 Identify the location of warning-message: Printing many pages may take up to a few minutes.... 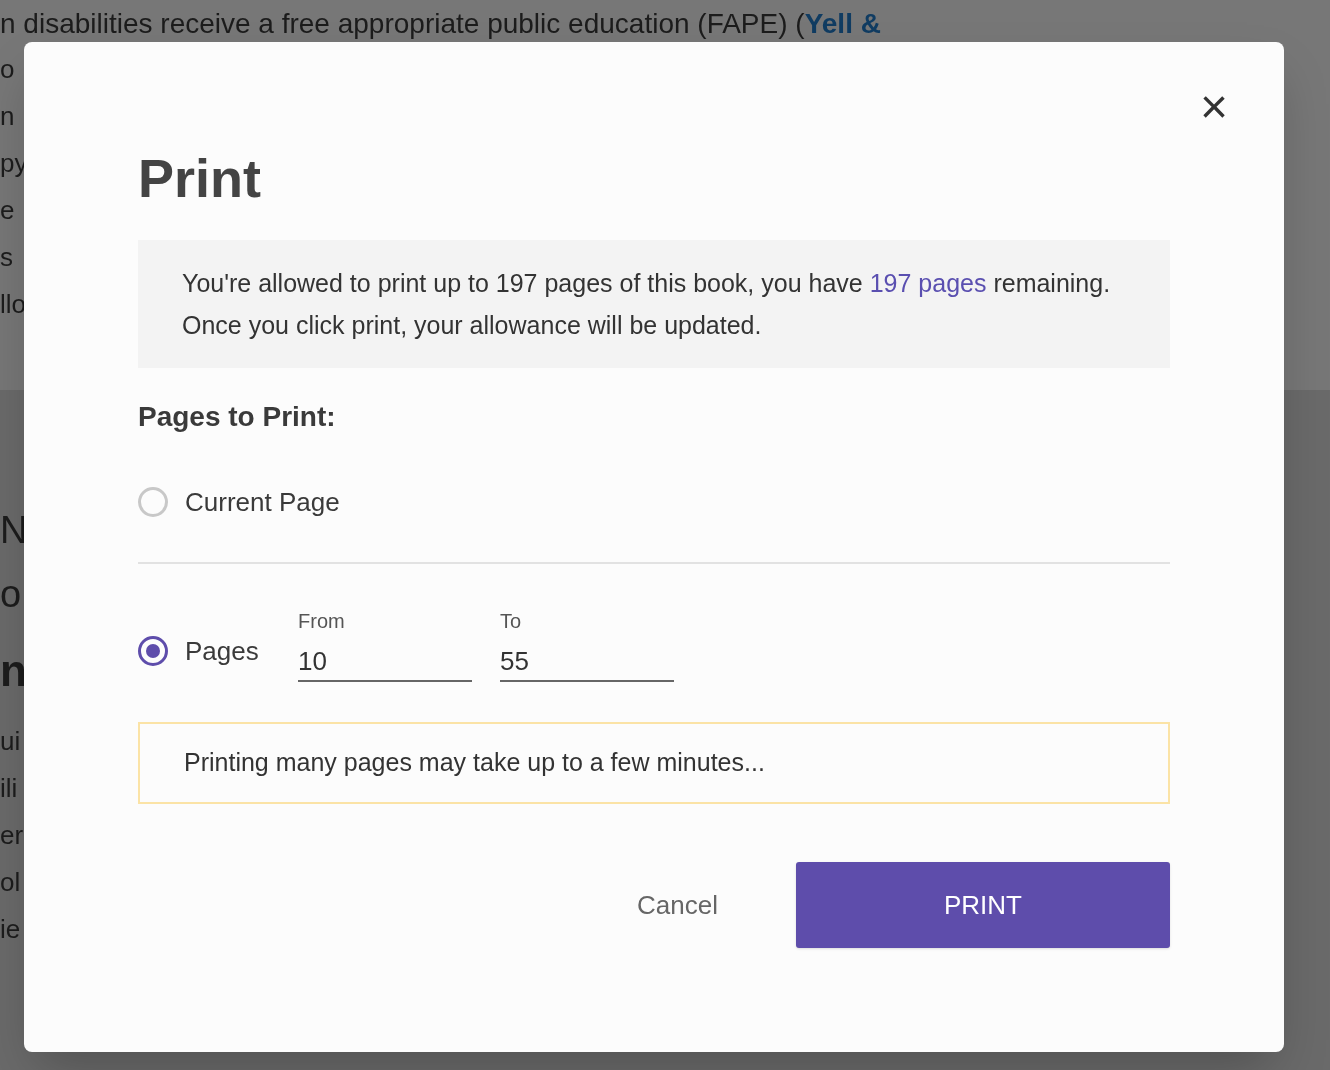
(654, 763).